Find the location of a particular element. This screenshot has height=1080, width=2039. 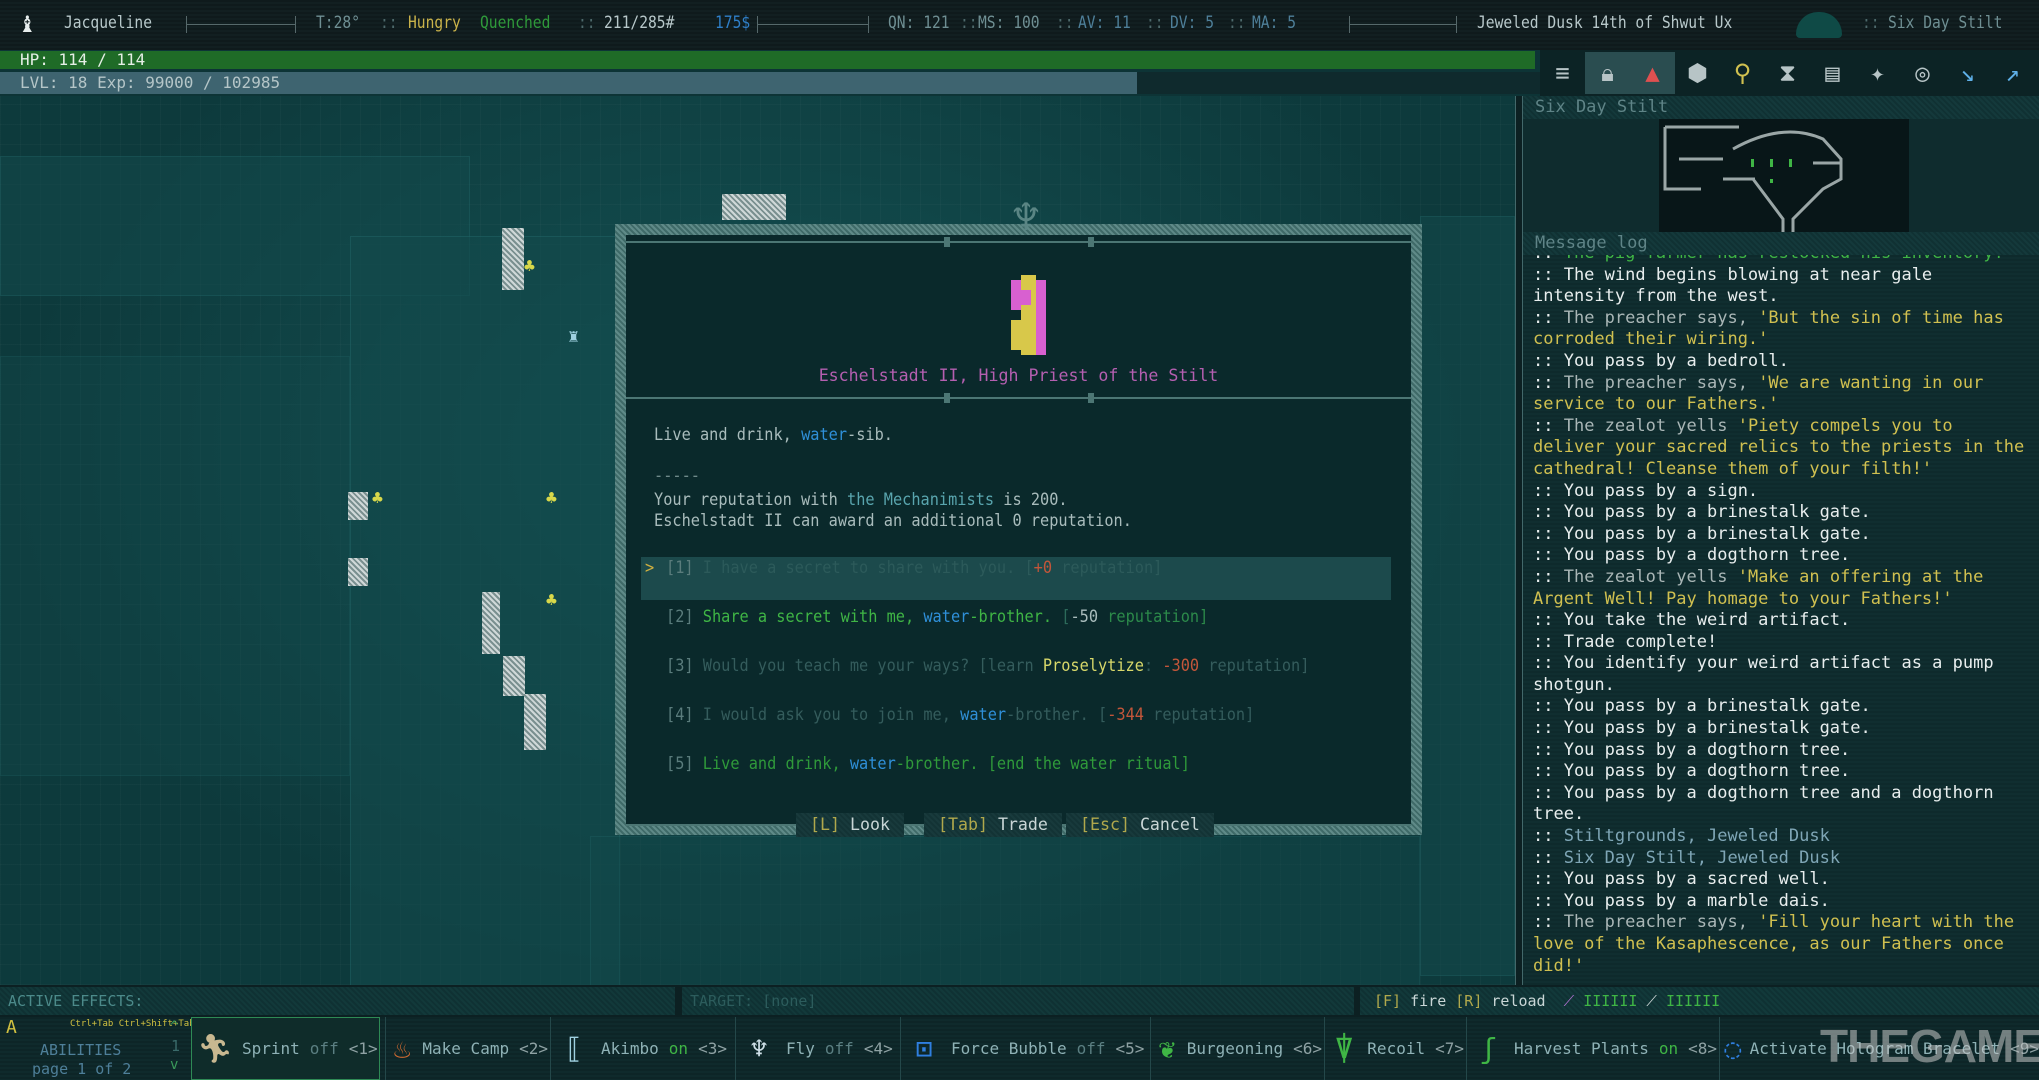

text-segment: :: You pass by a dogthorn tree. is located at coordinates (1692, 749).